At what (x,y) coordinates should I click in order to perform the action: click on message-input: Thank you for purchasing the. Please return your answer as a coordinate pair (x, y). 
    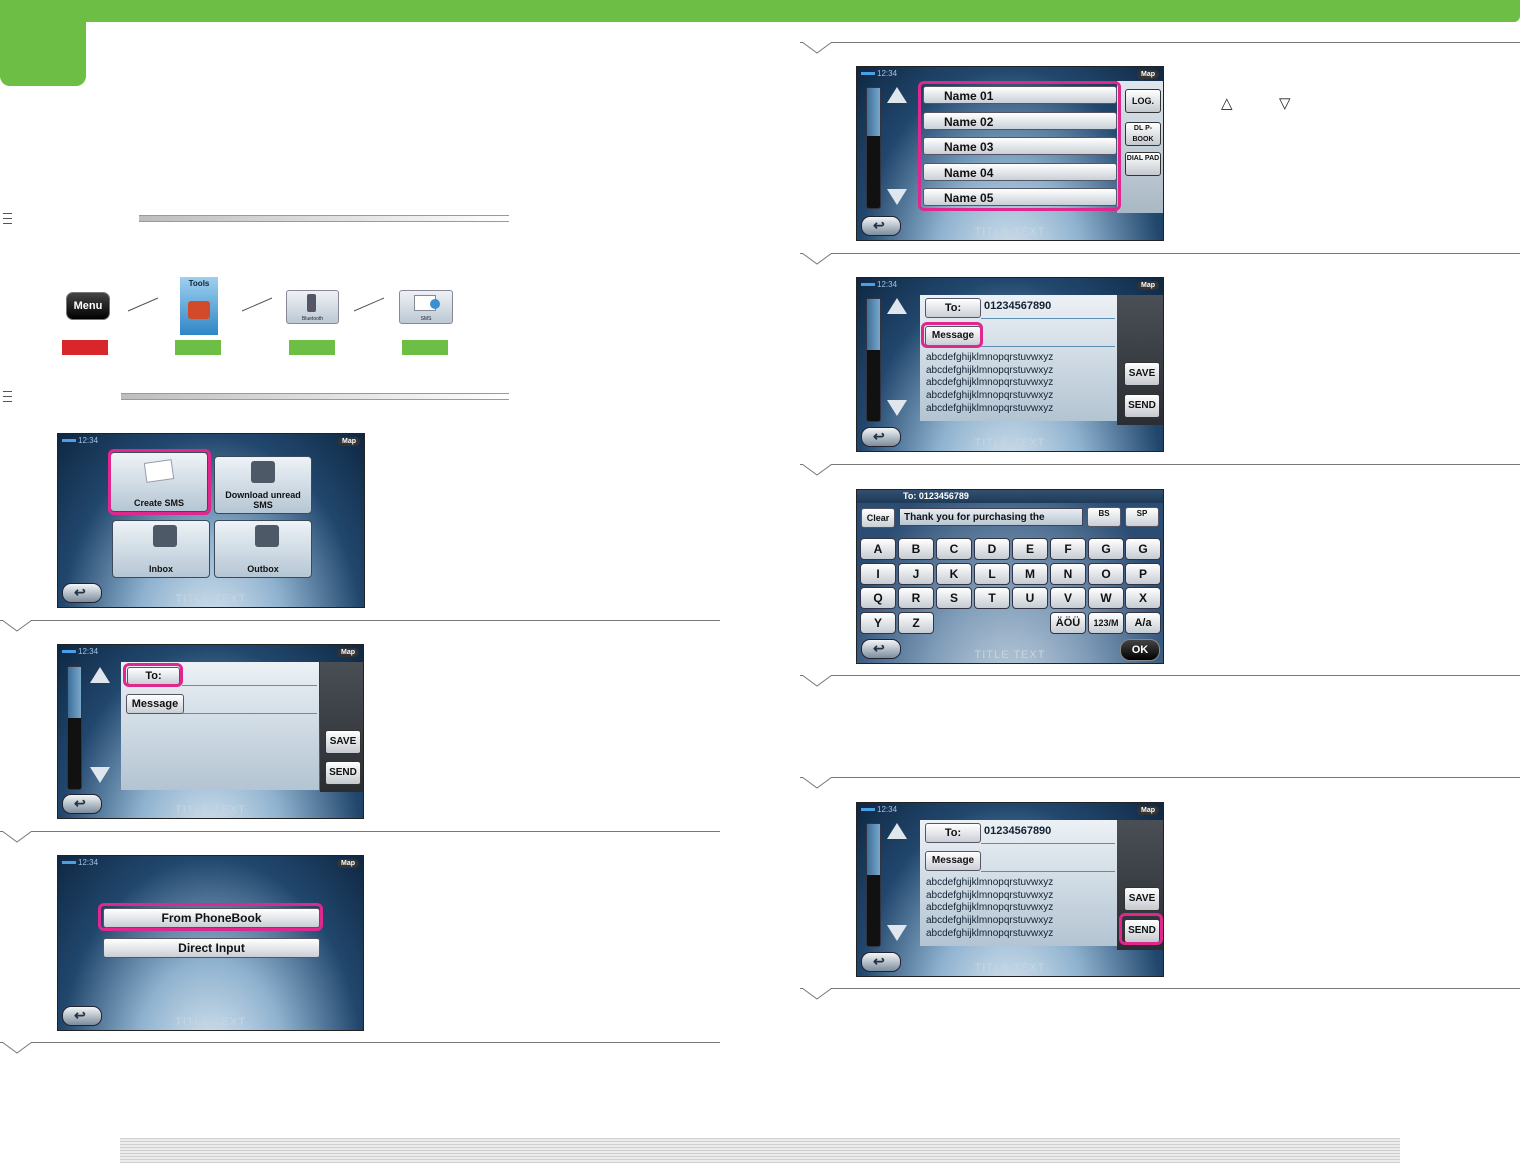
    Looking at the image, I should click on (991, 517).